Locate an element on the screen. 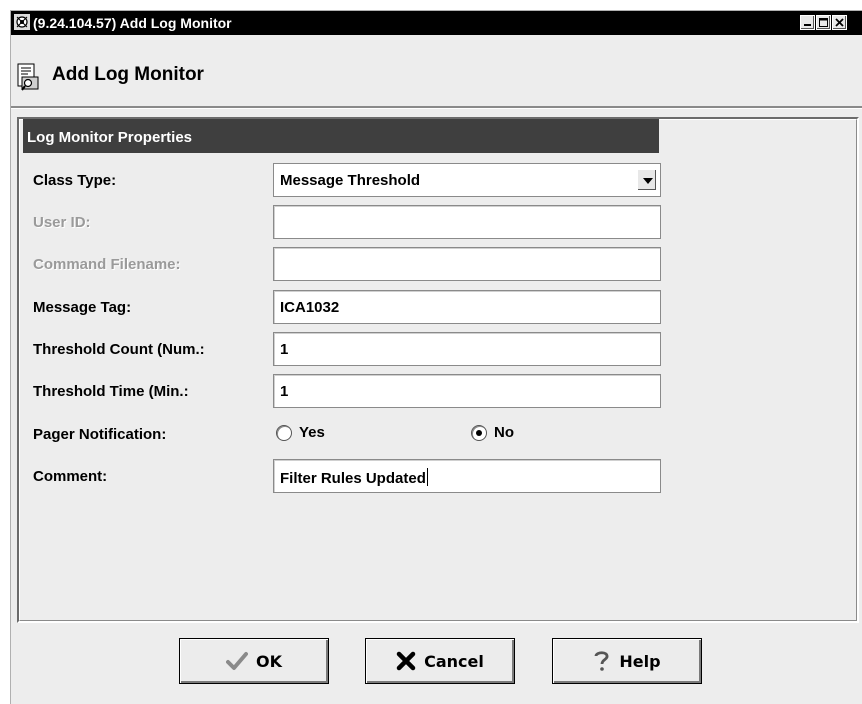 This screenshot has height=704, width=862. chevron-down-icon is located at coordinates (647, 180).